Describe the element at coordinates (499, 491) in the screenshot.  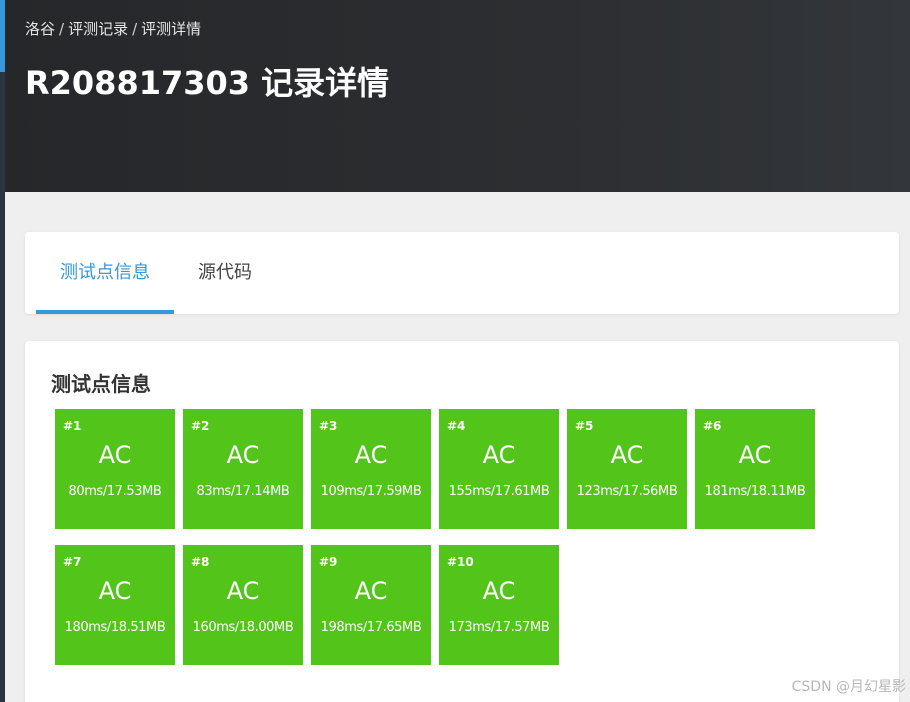
I see `testcase-stat: 155ms/17.61MB` at that location.